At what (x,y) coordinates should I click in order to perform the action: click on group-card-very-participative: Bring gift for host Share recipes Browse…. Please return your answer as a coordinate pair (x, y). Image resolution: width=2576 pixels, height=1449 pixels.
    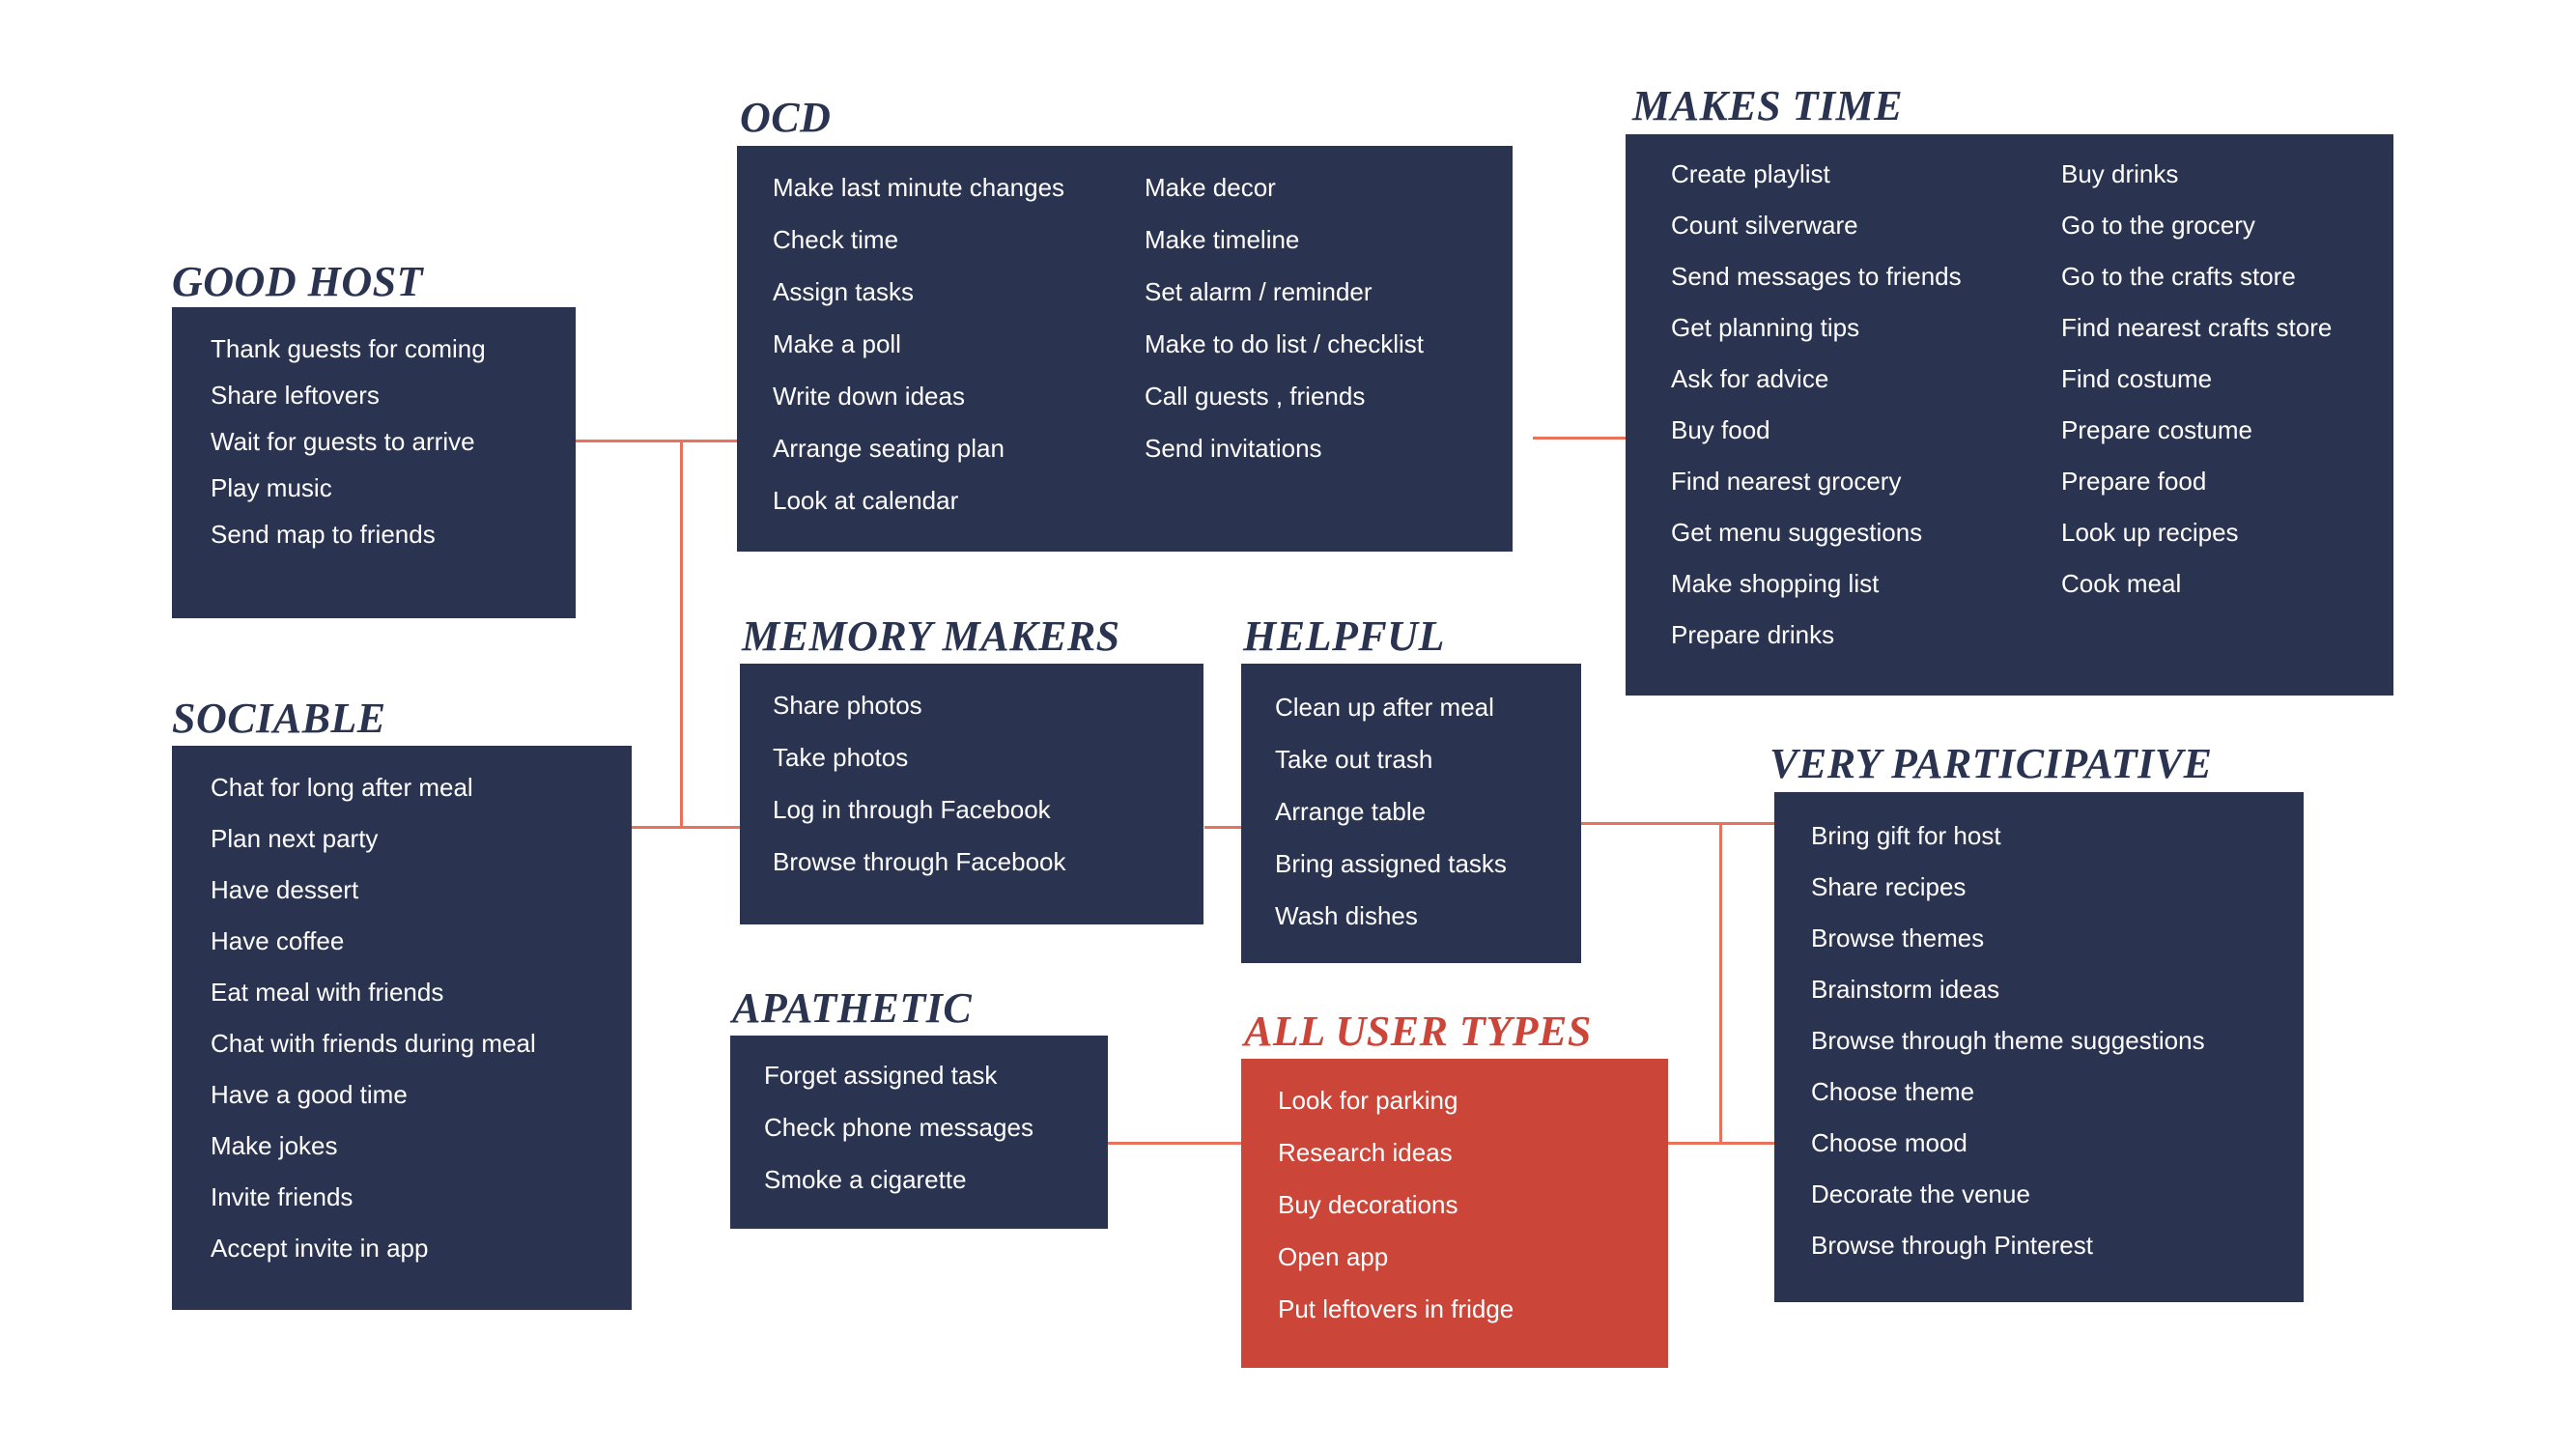
    Looking at the image, I should click on (2039, 1047).